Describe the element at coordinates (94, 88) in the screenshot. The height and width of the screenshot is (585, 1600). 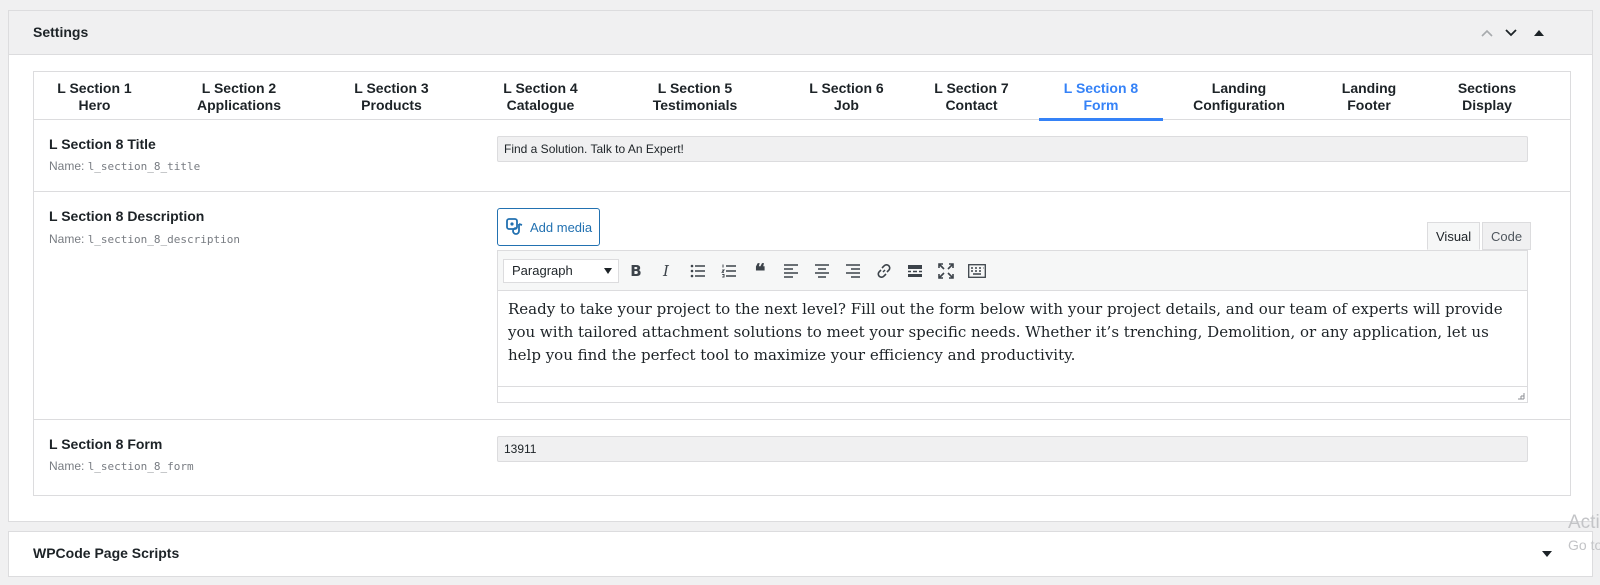
I see `tab-label-line1: L Section 1` at that location.